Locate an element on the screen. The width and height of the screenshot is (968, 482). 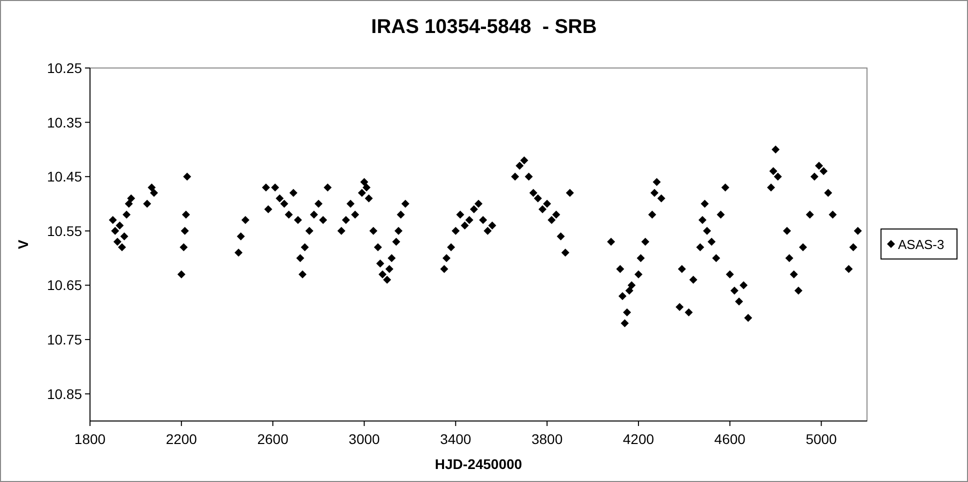
x-tick-label: 2200 is located at coordinates (181, 439).